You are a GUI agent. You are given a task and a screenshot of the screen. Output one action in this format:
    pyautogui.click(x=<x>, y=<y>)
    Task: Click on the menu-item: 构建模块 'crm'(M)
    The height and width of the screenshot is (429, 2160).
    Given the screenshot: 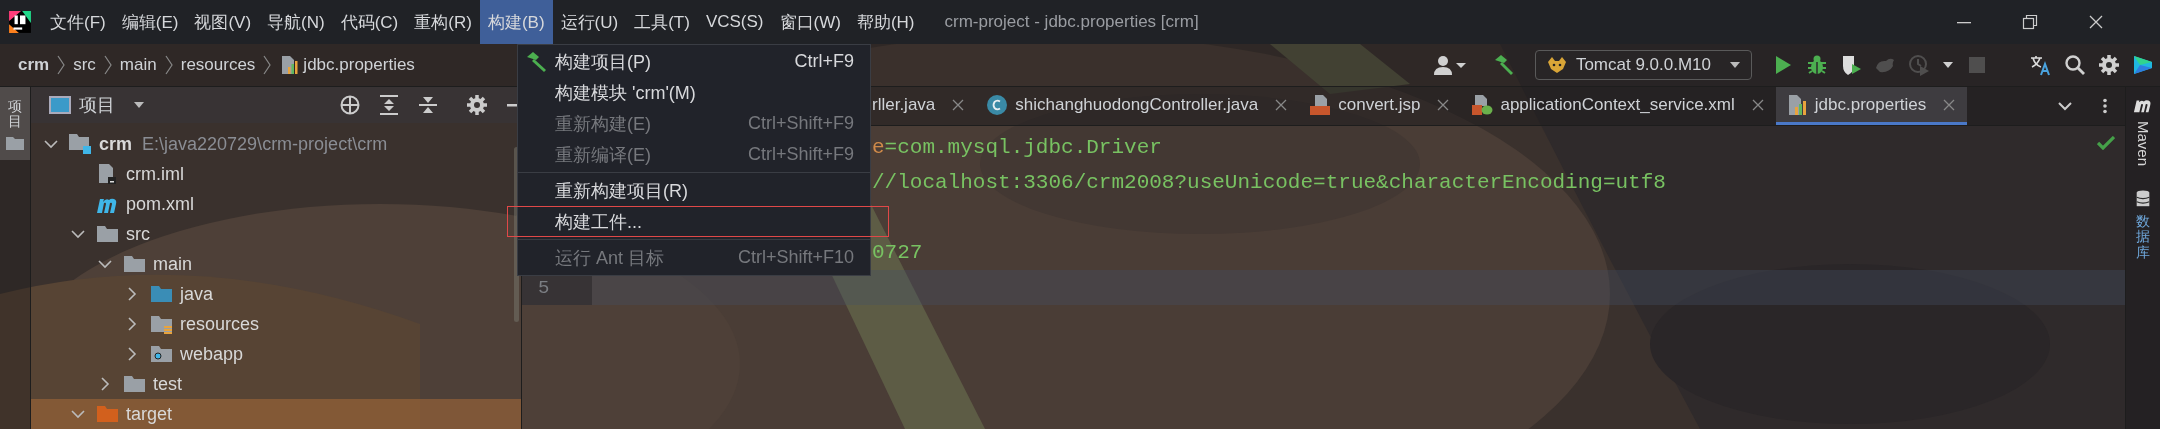 What is the action you would take?
    pyautogui.click(x=694, y=92)
    